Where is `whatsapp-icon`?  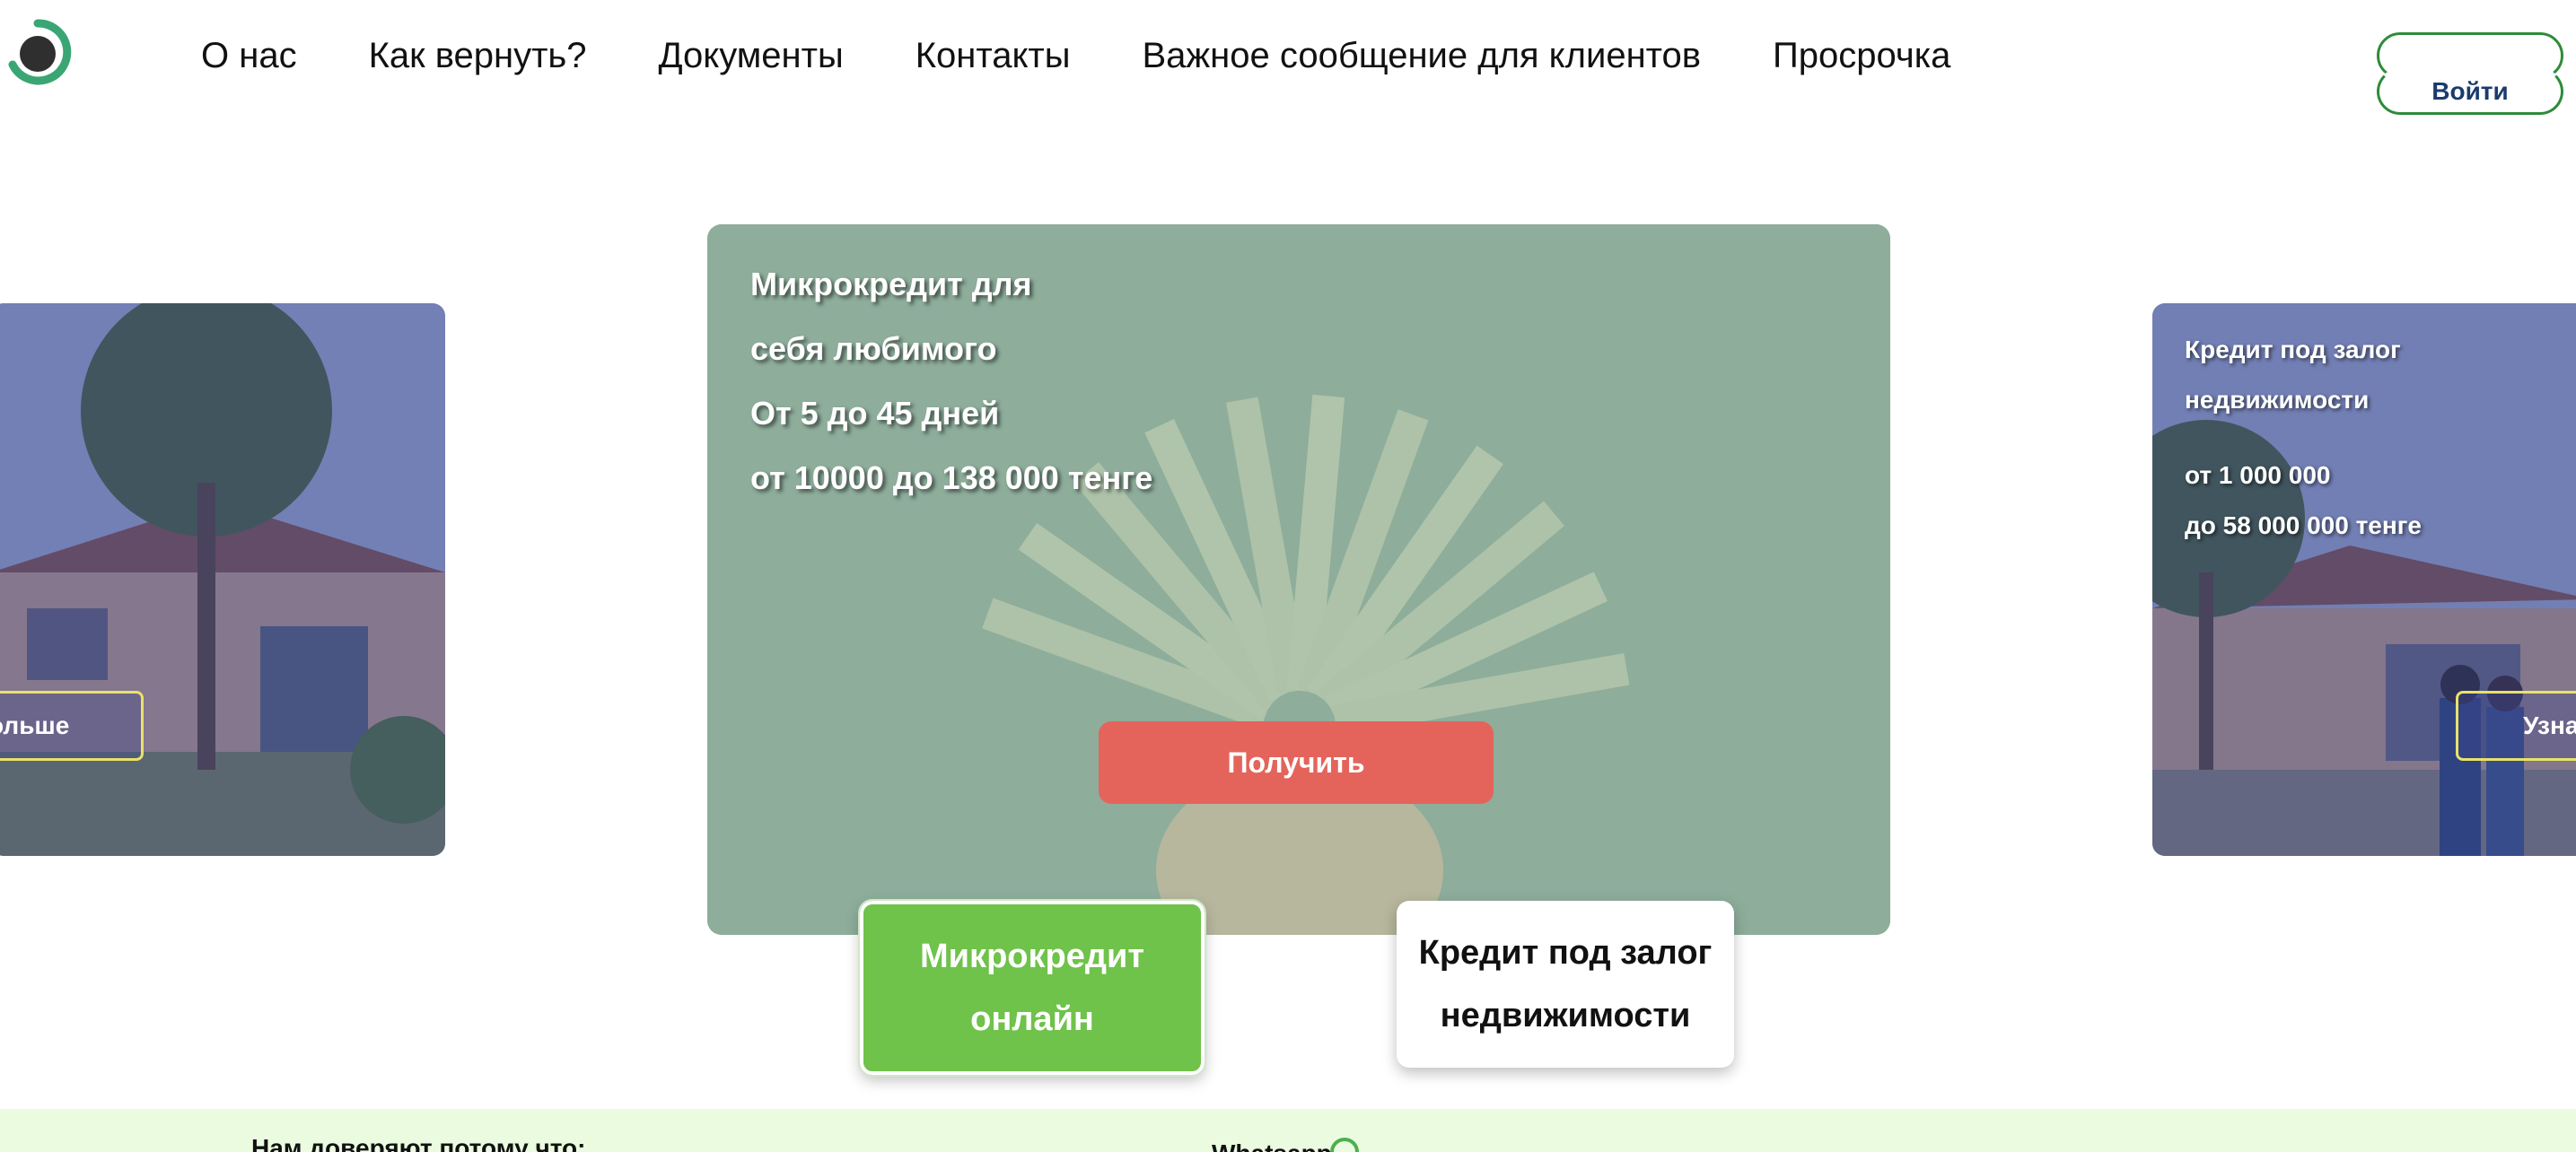
whatsapp-icon is located at coordinates (1344, 1144).